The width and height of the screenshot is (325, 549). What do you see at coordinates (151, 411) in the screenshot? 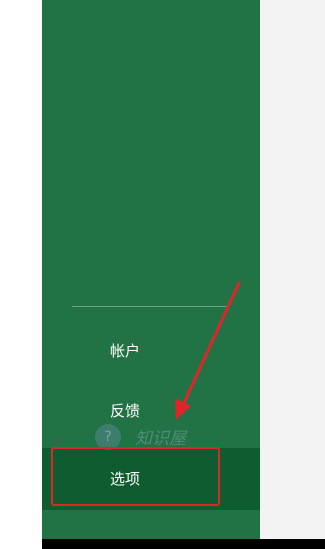
I see `sidebar-item-feedback: 反馈` at bounding box center [151, 411].